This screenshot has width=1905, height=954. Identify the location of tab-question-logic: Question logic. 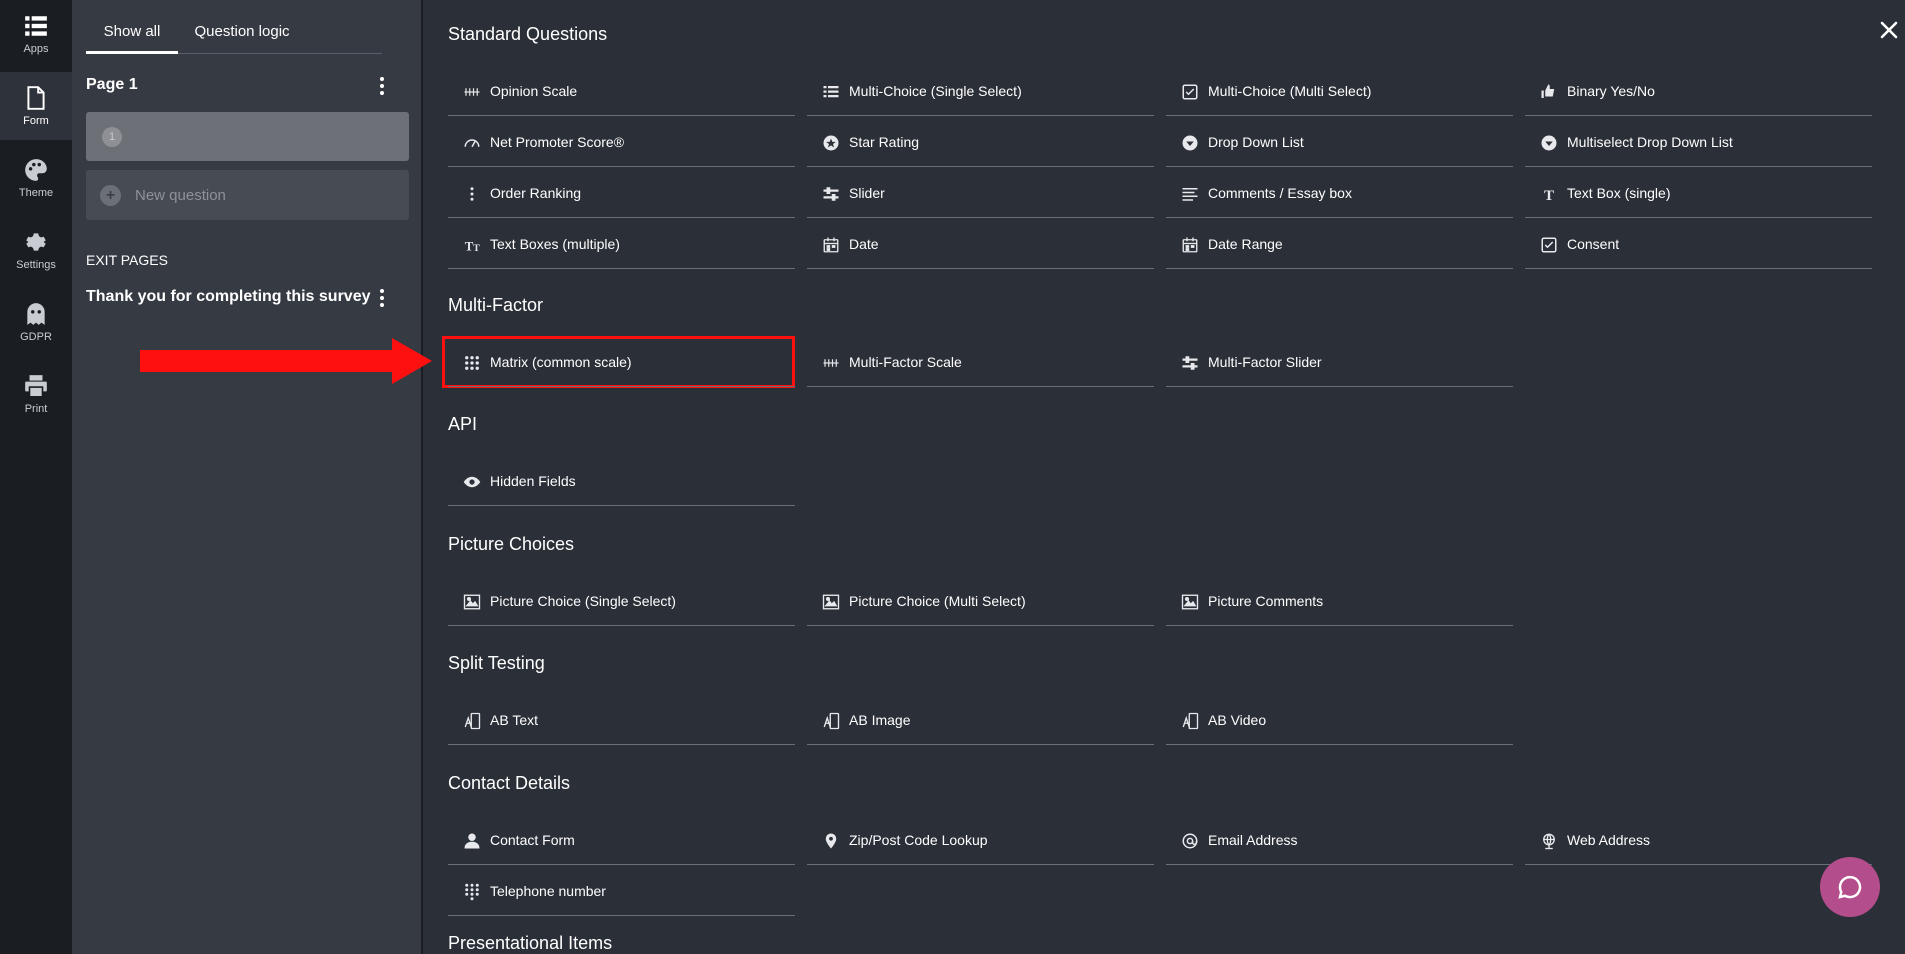
(242, 35).